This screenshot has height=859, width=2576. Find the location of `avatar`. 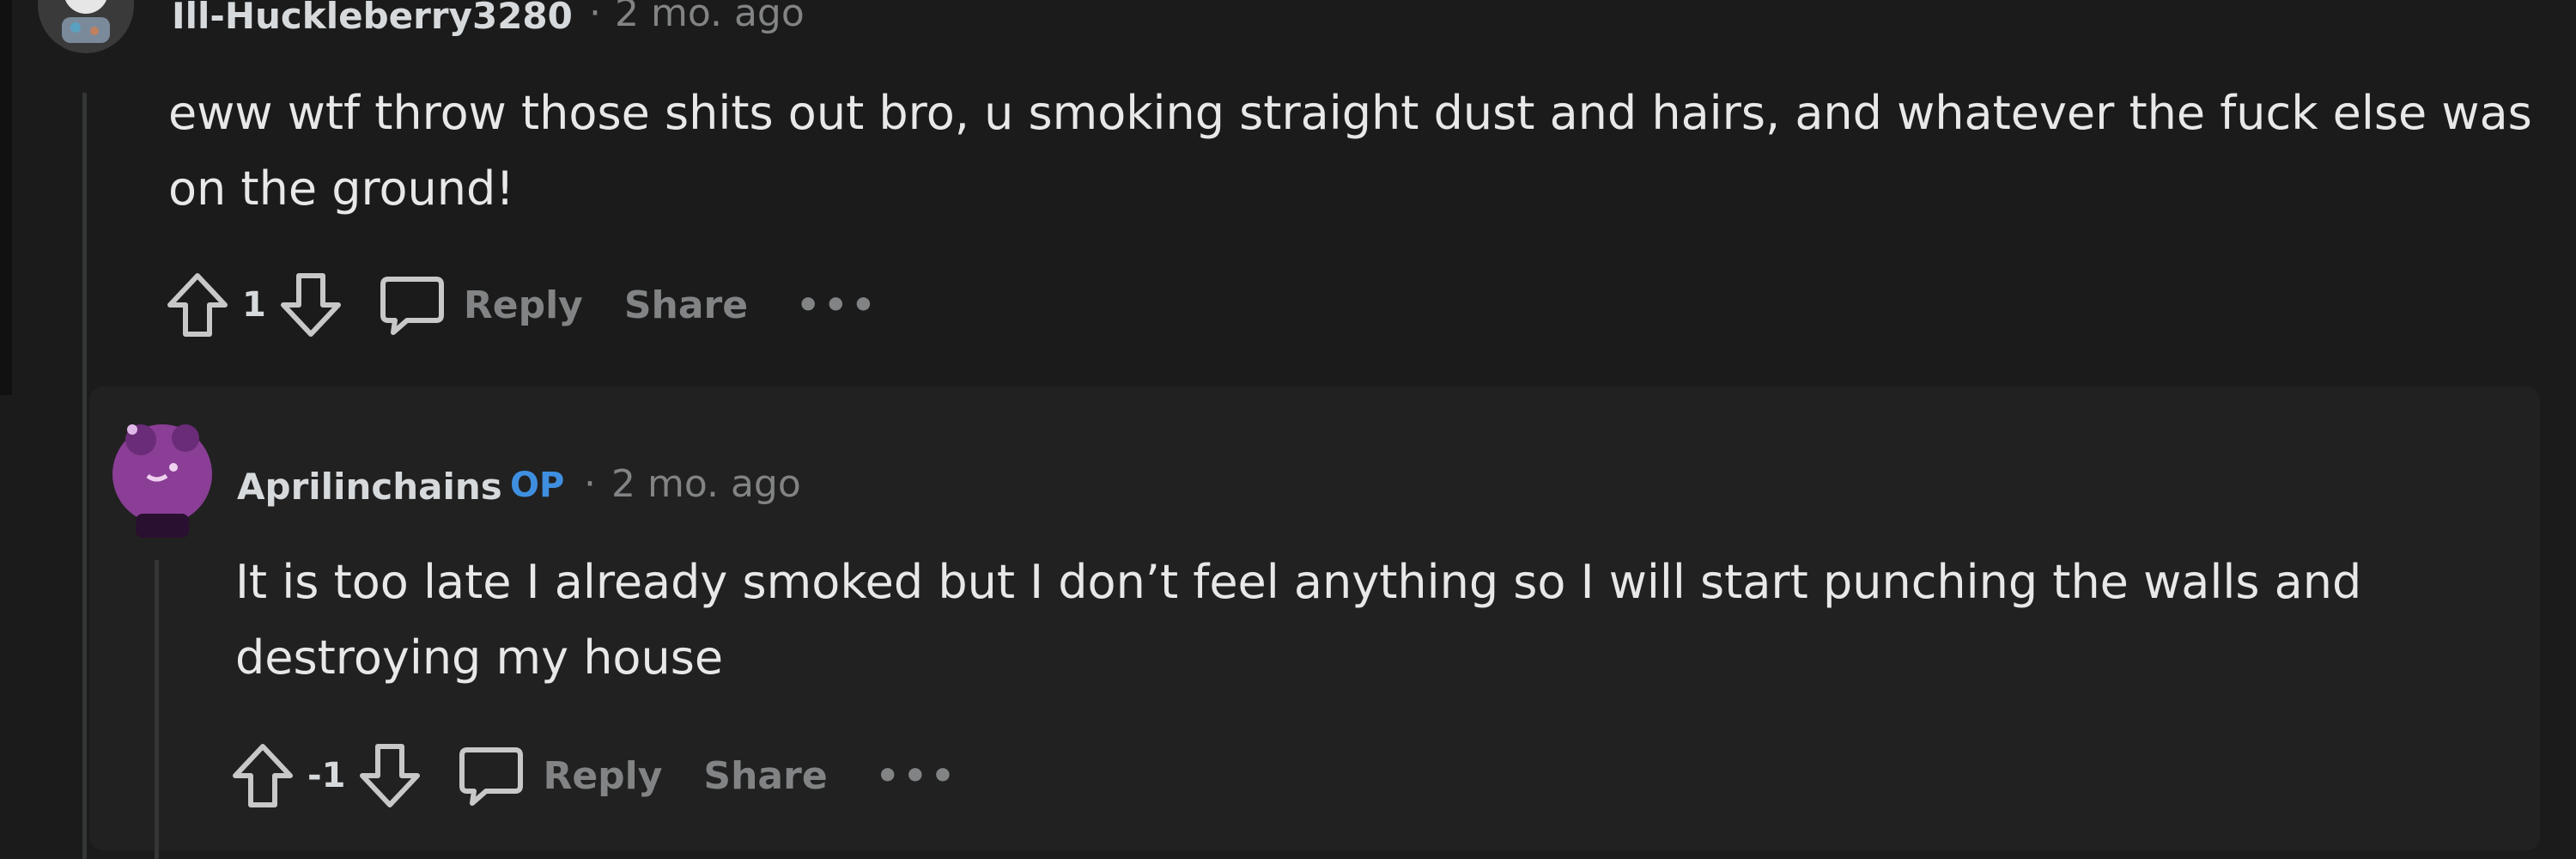

avatar is located at coordinates (86, 26).